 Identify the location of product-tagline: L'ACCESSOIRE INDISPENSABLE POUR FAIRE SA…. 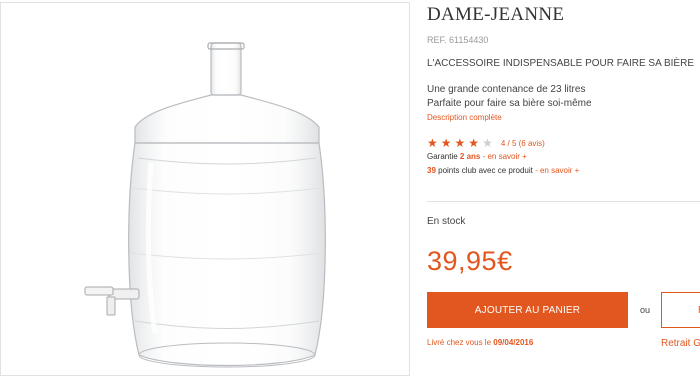
(560, 63).